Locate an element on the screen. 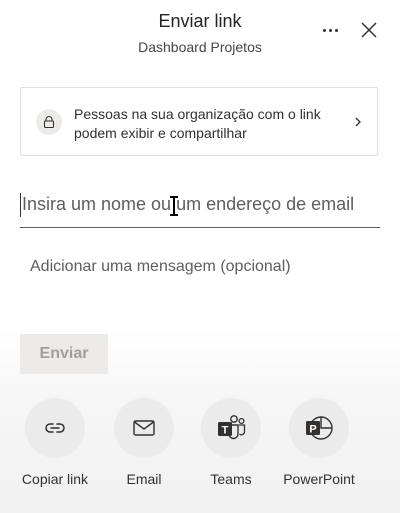  close-button is located at coordinates (369, 30).